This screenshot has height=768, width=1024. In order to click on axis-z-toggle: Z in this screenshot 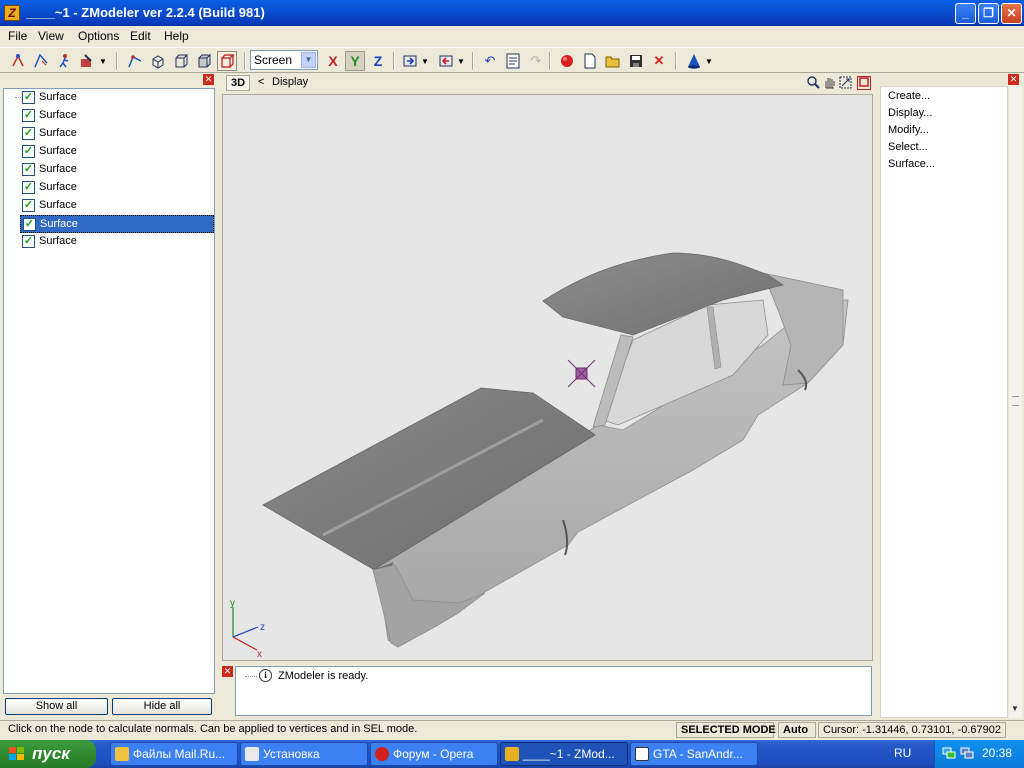, I will do `click(378, 61)`.